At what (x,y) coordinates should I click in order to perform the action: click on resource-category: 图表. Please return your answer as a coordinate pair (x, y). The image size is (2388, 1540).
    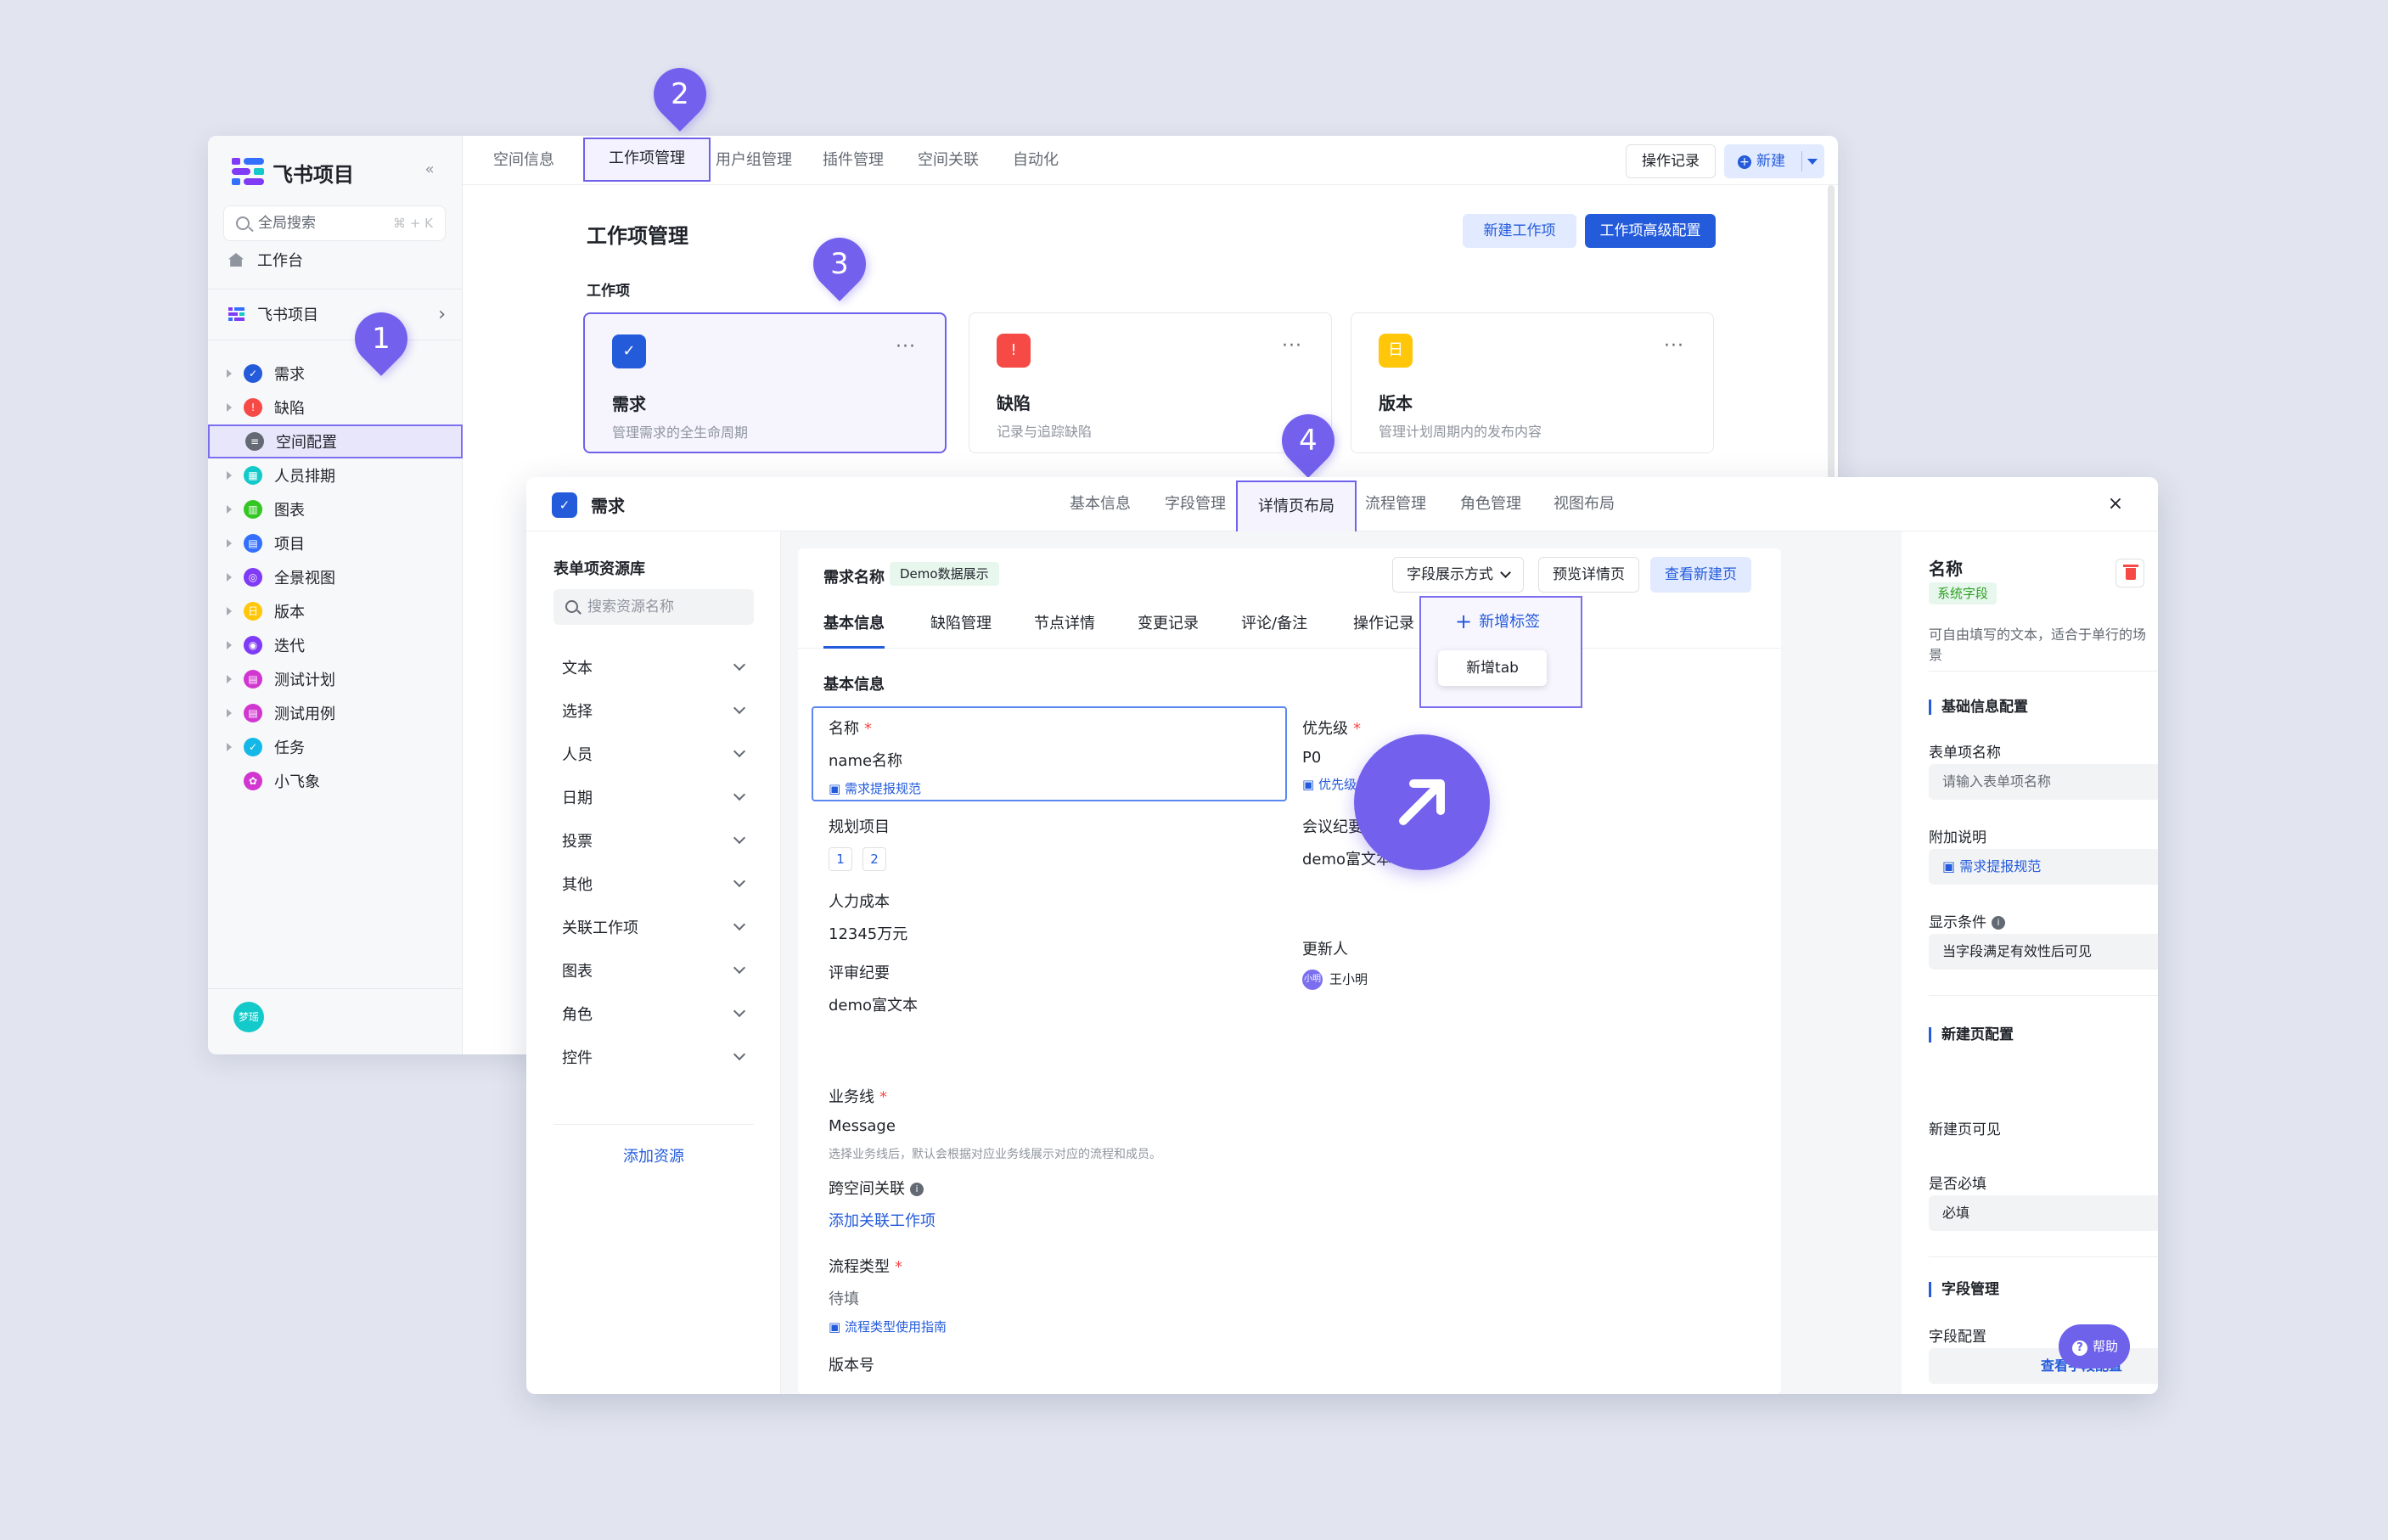
    Looking at the image, I should click on (653, 970).